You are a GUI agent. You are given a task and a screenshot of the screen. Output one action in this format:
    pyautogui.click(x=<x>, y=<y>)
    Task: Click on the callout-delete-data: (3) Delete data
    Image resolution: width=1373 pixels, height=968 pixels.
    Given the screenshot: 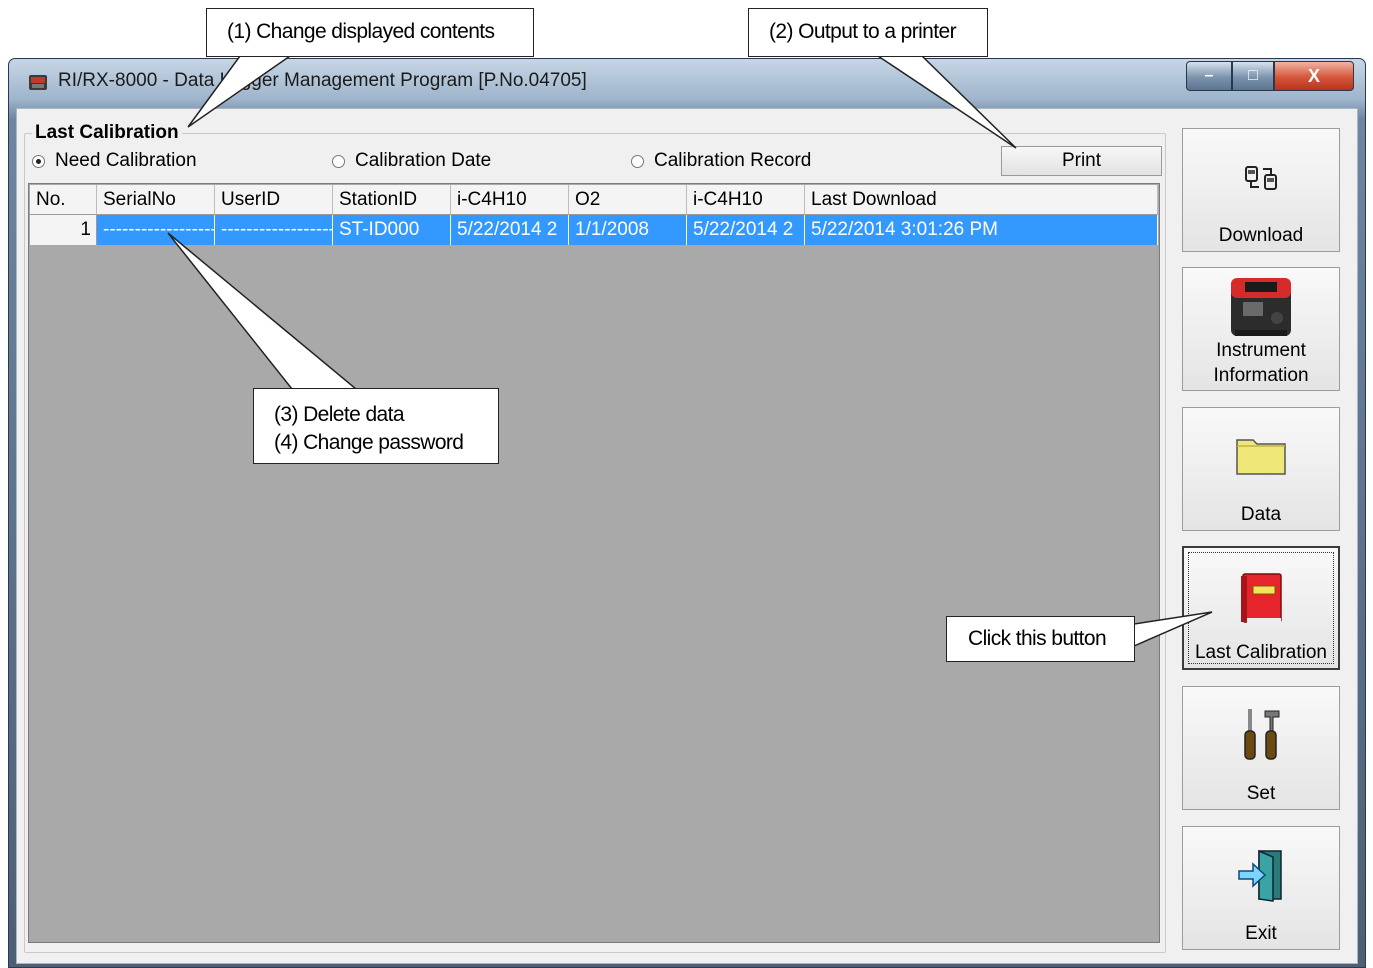 What is the action you would take?
    pyautogui.click(x=339, y=414)
    